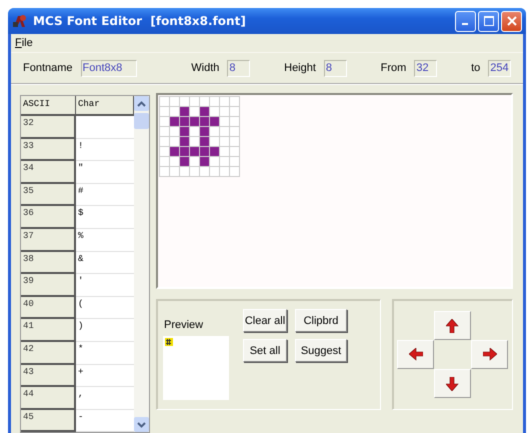 This screenshot has height=433, width=531. Describe the element at coordinates (48, 195) in the screenshot. I see `table-cell: 35` at that location.